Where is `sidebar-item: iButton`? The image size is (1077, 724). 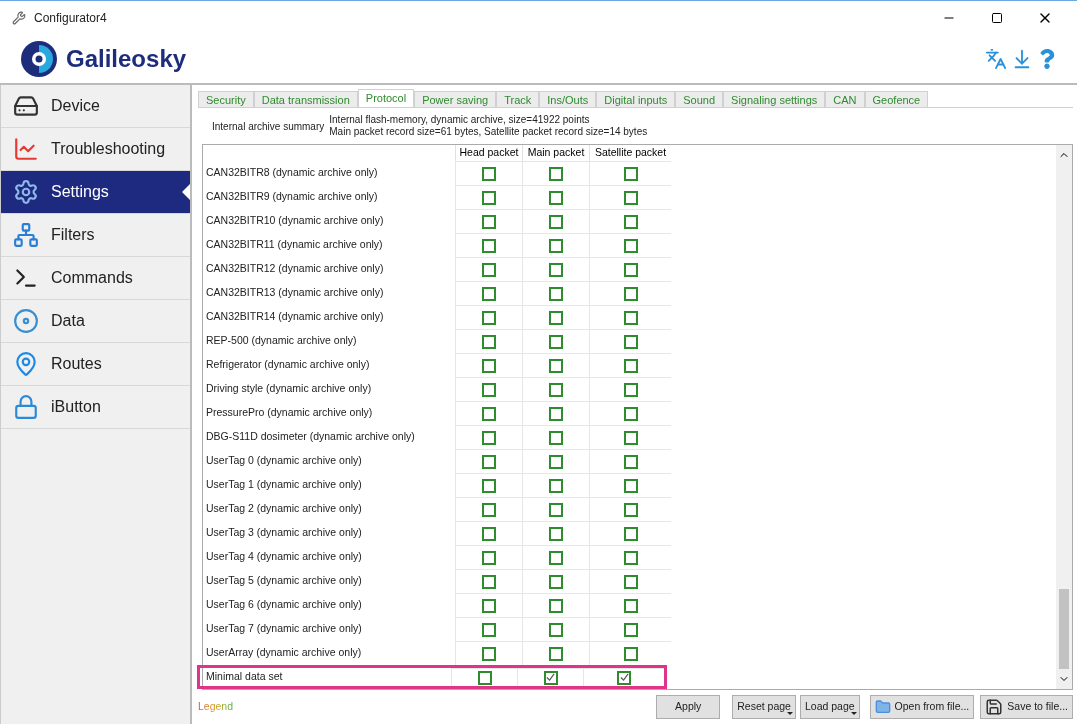
sidebar-item: iButton is located at coordinates (95, 407).